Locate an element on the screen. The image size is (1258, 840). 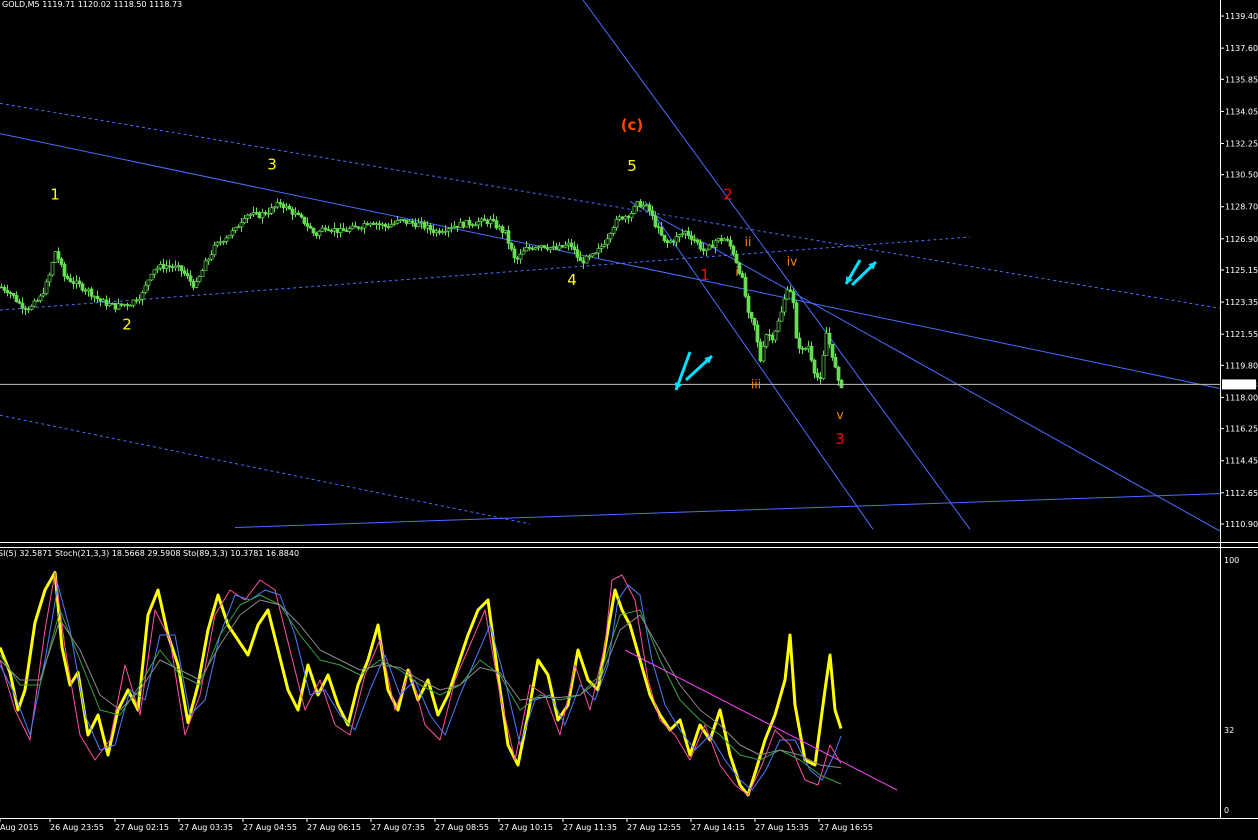
current-price-label: 1118.73 is located at coordinates (1240, 384).